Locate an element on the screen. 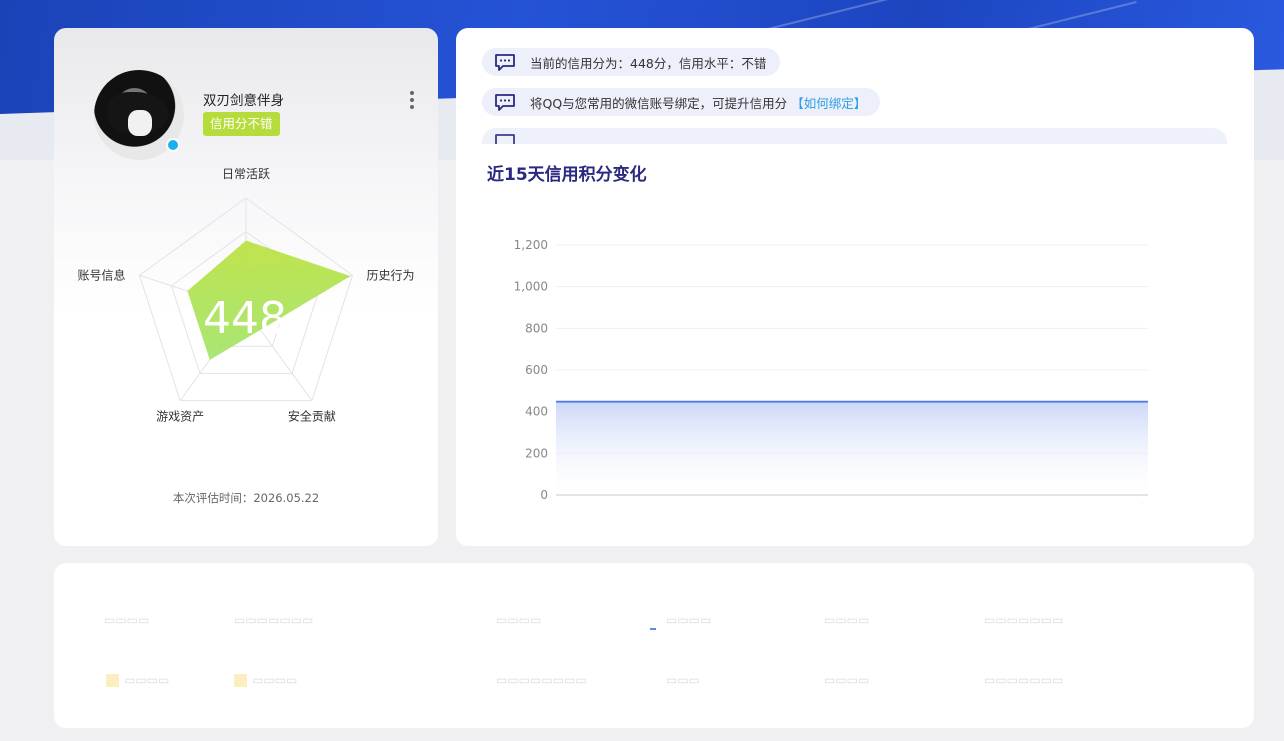 Image resolution: width=1284 pixels, height=741 pixels. x-tick-label: 16日 is located at coordinates (851, 502).